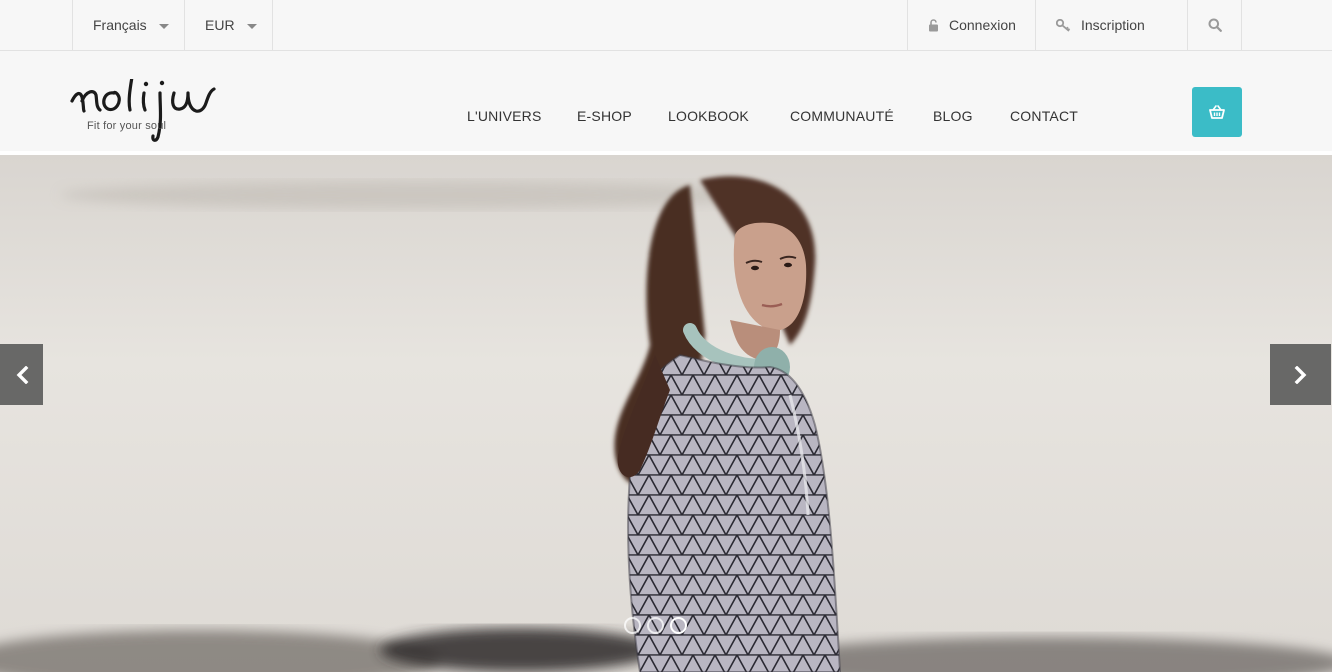 This screenshot has height=672, width=1332. I want to click on nav-item-contact: CONTACT, so click(1044, 116).